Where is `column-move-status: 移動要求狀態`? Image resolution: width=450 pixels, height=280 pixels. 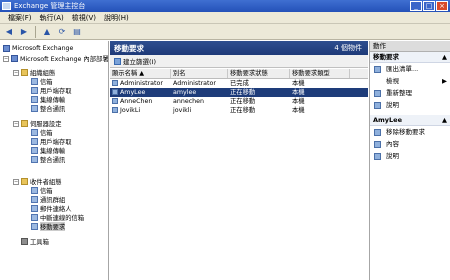 column-move-status: 移動要求狀態 is located at coordinates (259, 73).